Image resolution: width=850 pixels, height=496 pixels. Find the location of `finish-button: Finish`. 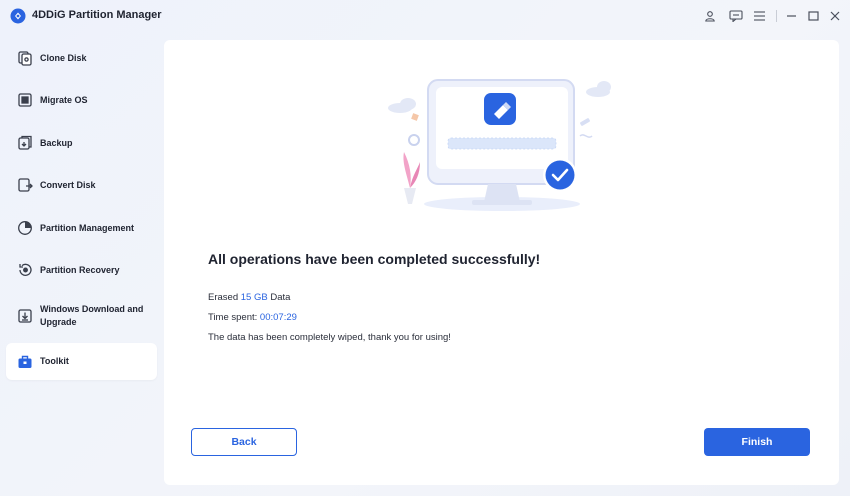

finish-button: Finish is located at coordinates (757, 442).